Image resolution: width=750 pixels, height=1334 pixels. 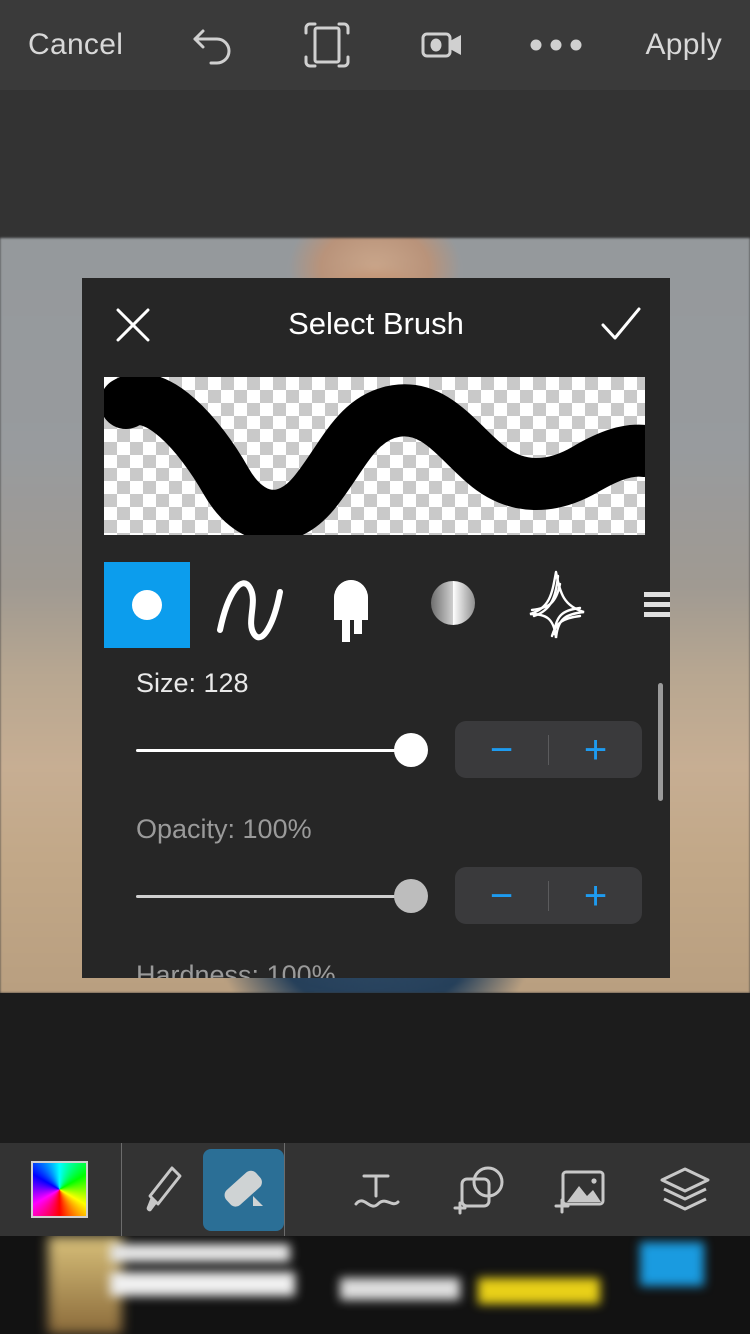 I want to click on brush-item-lines-brush, so click(x=642, y=605).